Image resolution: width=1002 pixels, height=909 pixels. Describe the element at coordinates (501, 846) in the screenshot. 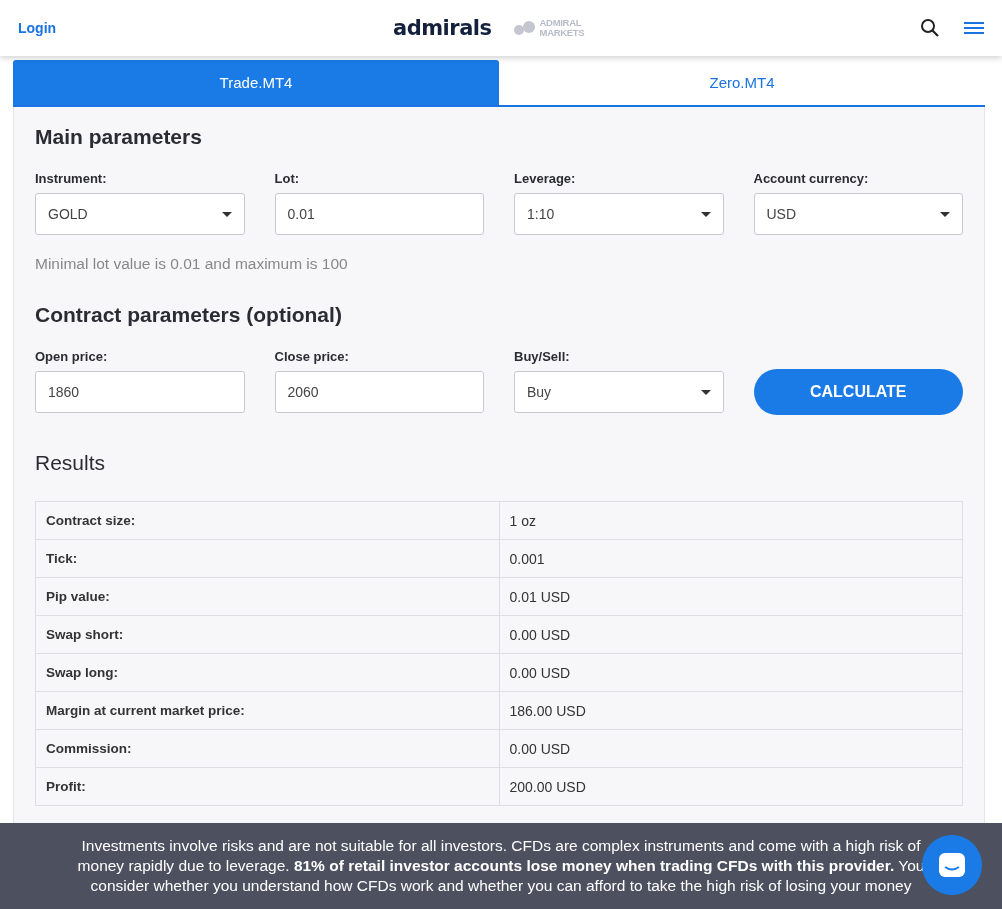

I see `banner-text: Investments involve risks and are not suitable for all investors. CFDs are complex instruments and come with a high risk of` at that location.